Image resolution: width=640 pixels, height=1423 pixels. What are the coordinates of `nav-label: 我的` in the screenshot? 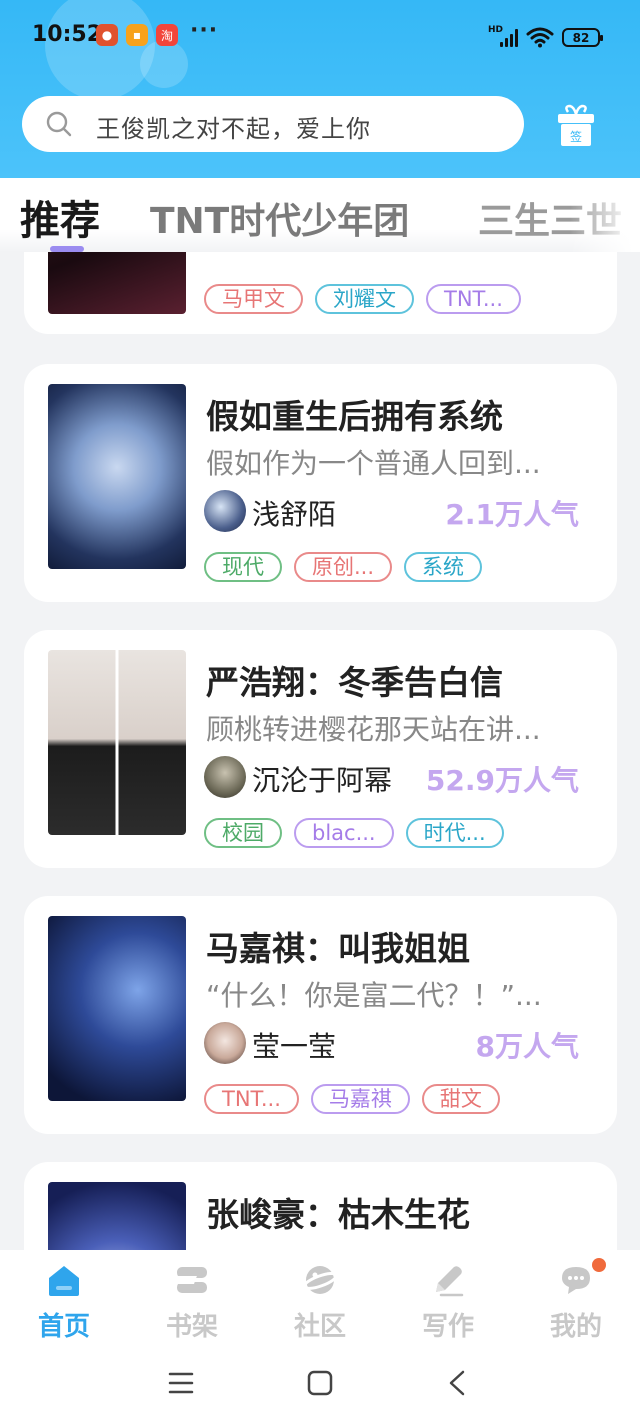 It's located at (575, 1327).